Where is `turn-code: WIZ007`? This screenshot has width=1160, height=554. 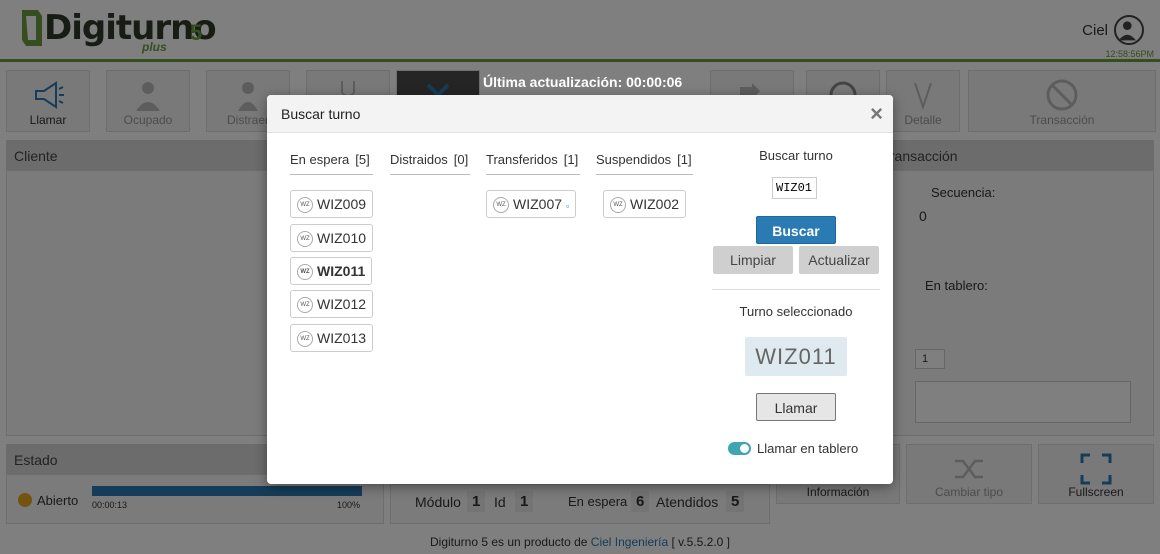
turn-code: WIZ007 is located at coordinates (538, 204).